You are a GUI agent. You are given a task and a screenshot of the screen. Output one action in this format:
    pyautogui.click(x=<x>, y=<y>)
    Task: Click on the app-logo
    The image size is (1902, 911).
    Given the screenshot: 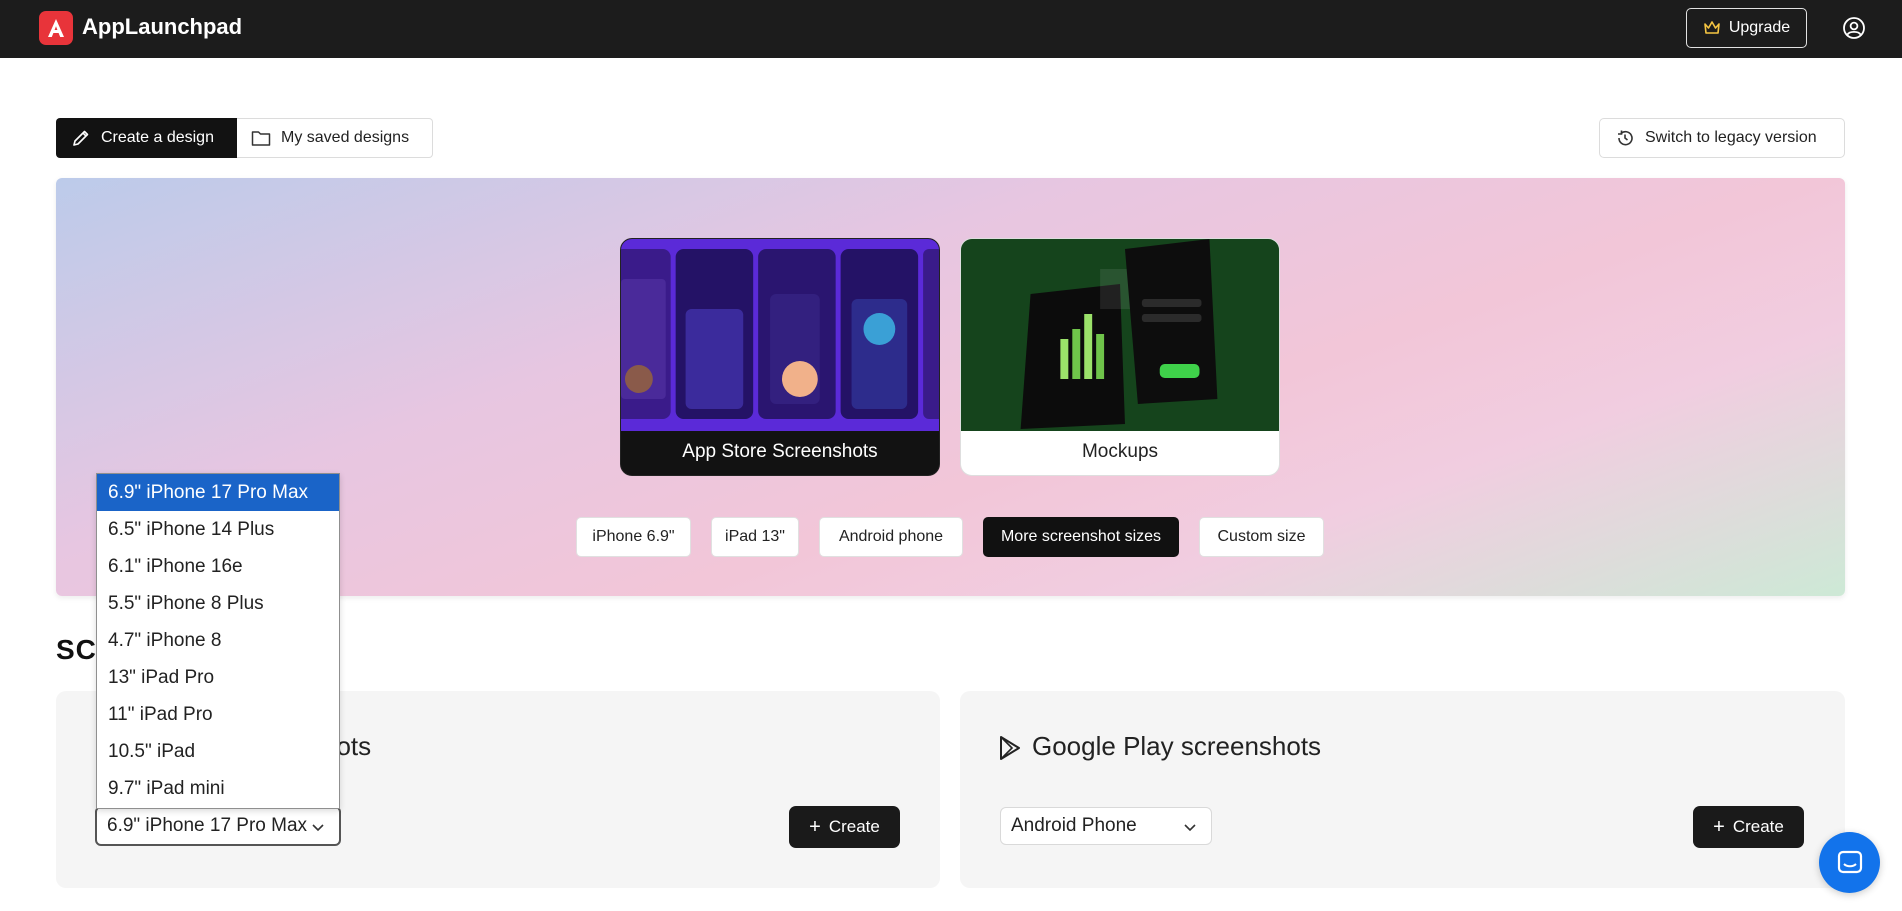 What is the action you would take?
    pyautogui.click(x=56, y=28)
    